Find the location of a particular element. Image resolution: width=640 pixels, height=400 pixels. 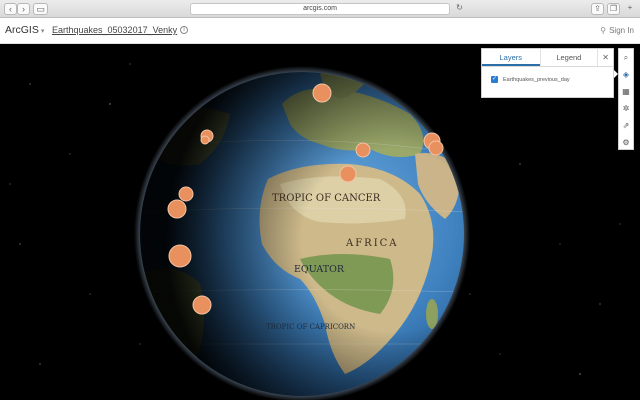

back-button: ‹ is located at coordinates (10, 9).